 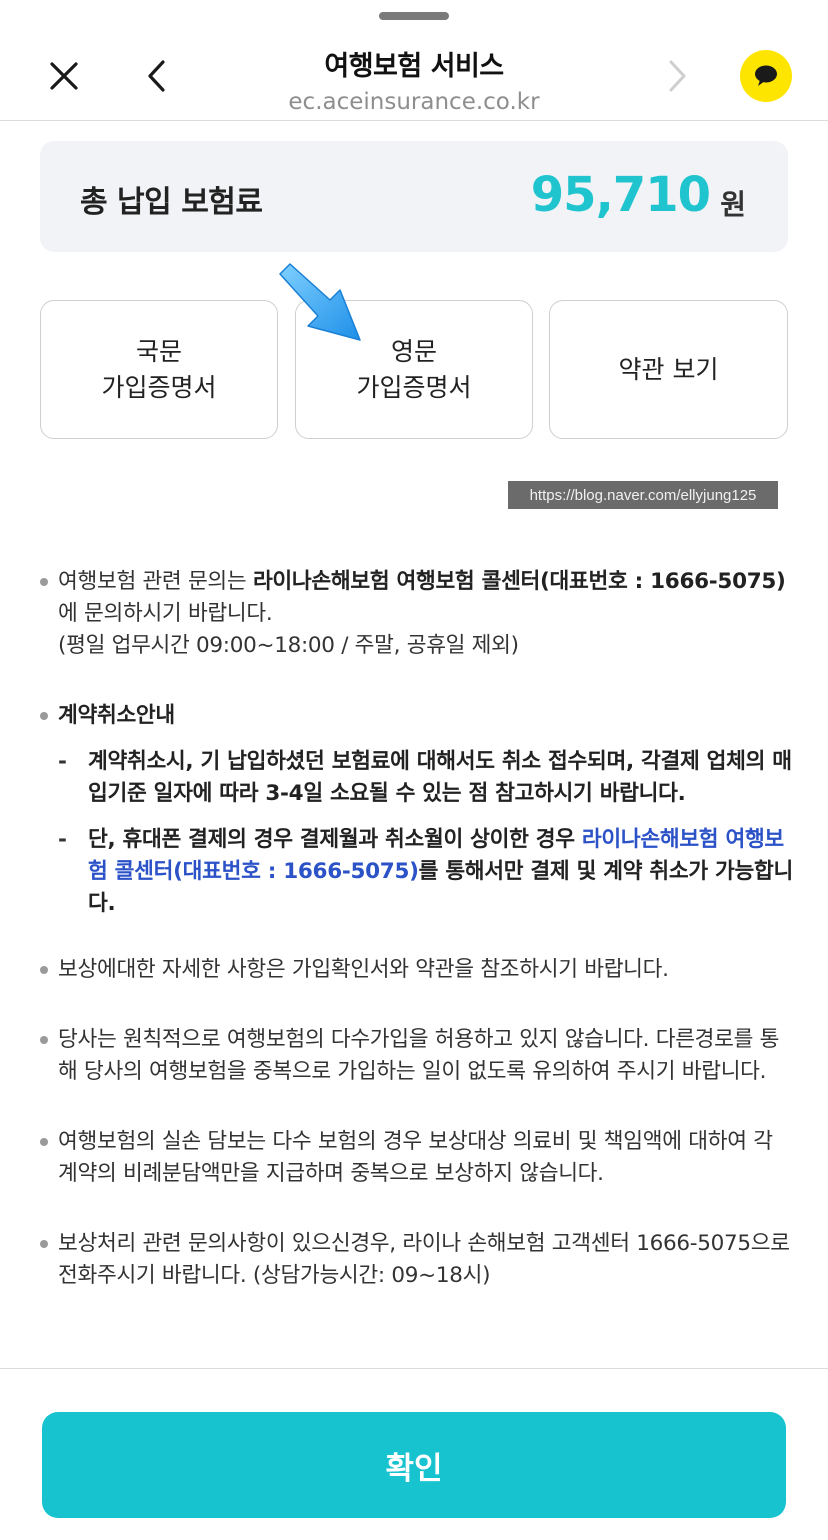 What do you see at coordinates (643, 495) in the screenshot?
I see `blog-watermark: https://blog.naver.com/ellyjung125` at bounding box center [643, 495].